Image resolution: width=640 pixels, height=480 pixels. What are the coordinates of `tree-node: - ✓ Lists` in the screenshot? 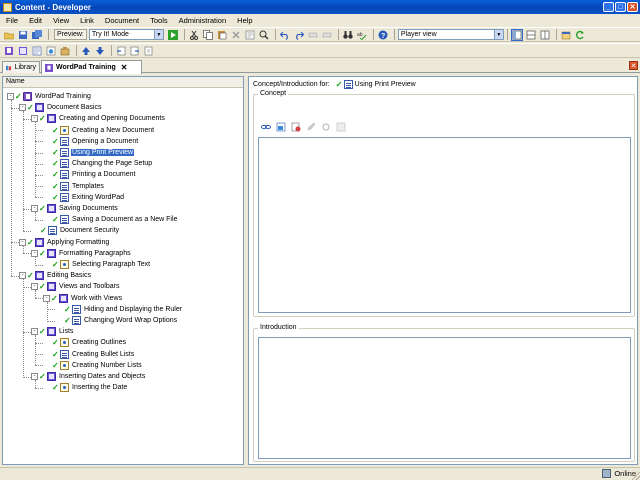 It's located at (52, 331).